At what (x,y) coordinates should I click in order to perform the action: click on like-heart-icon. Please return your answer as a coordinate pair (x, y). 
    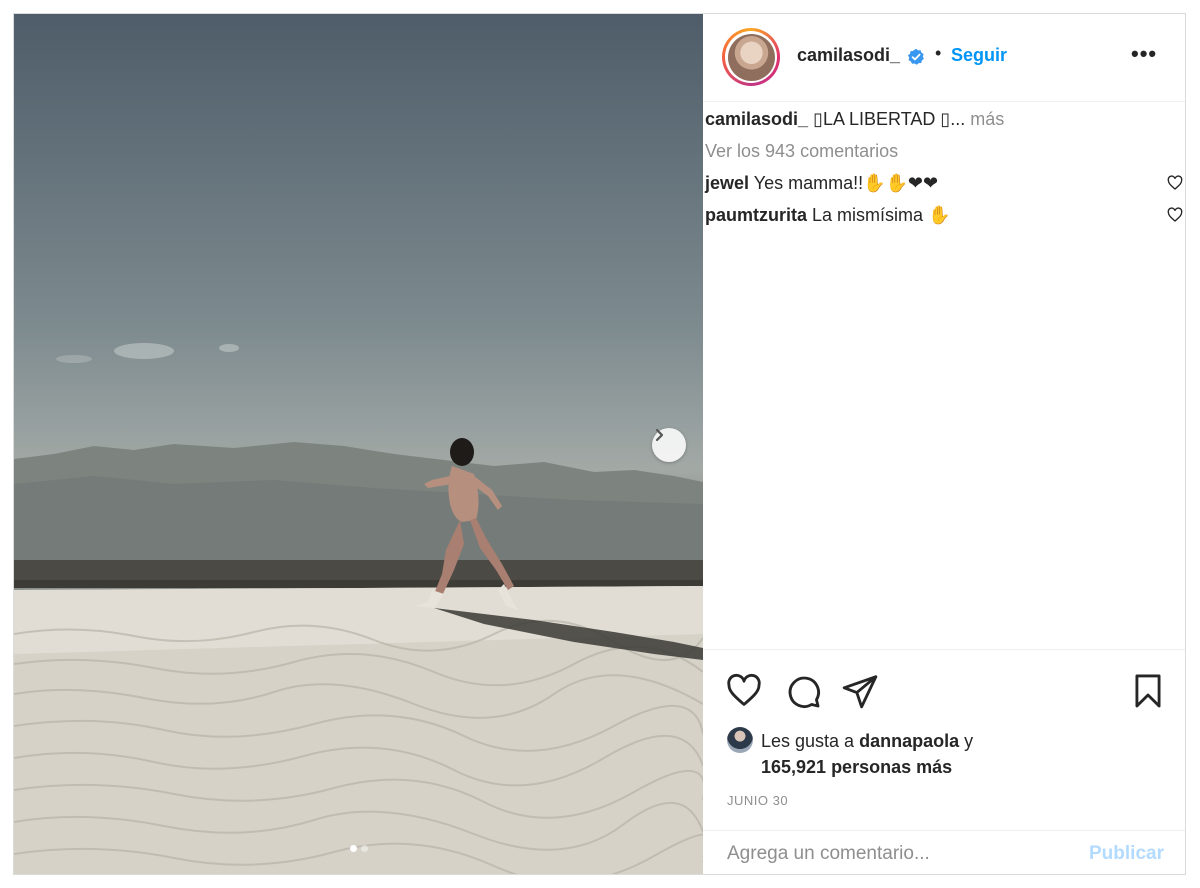
    Looking at the image, I should click on (744, 691).